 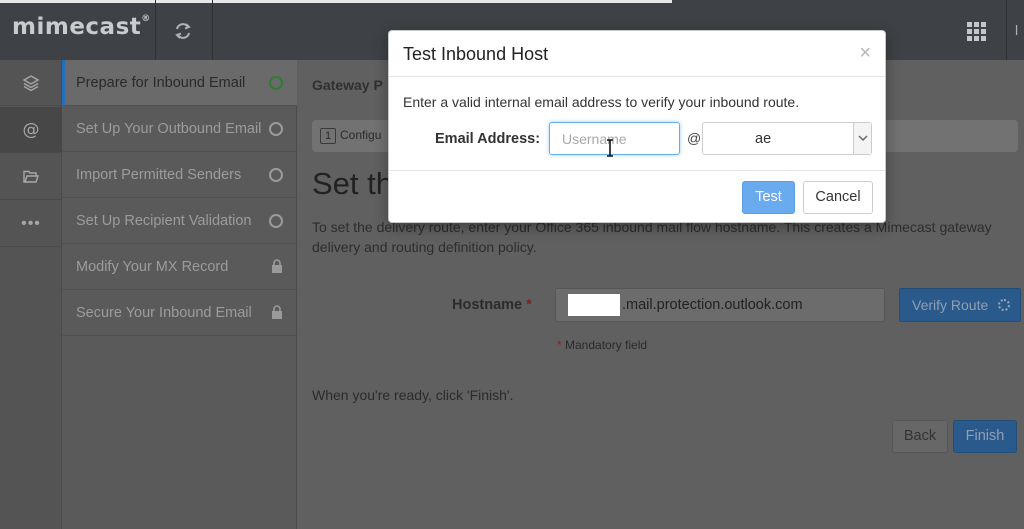 I want to click on more-icon: •••, so click(x=31, y=223).